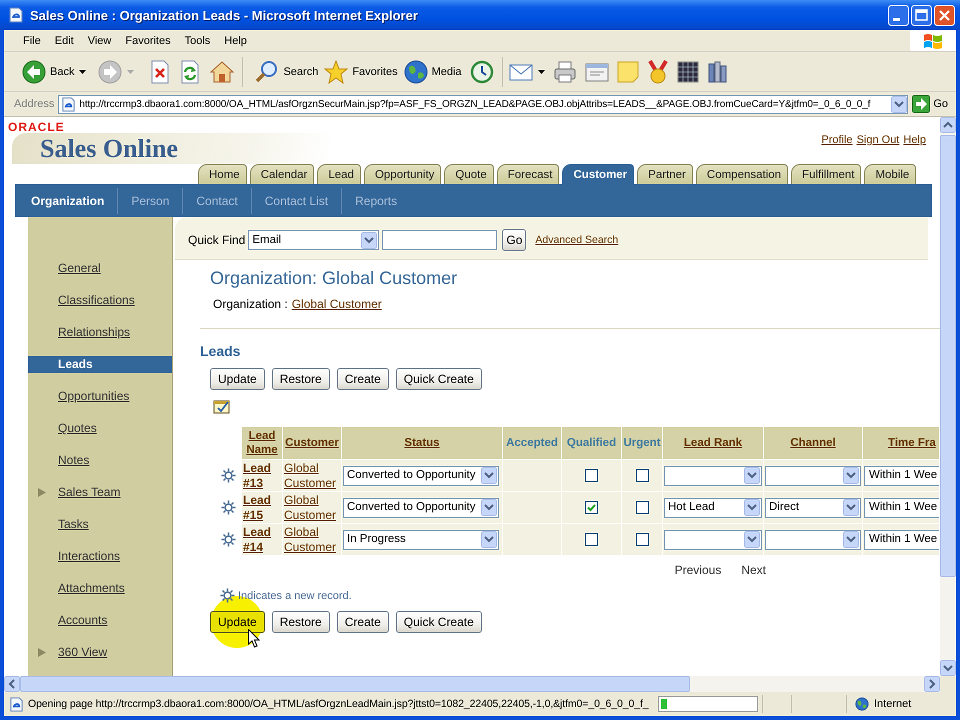 Image resolution: width=960 pixels, height=720 pixels. I want to click on minimize-icon, so click(898, 15).